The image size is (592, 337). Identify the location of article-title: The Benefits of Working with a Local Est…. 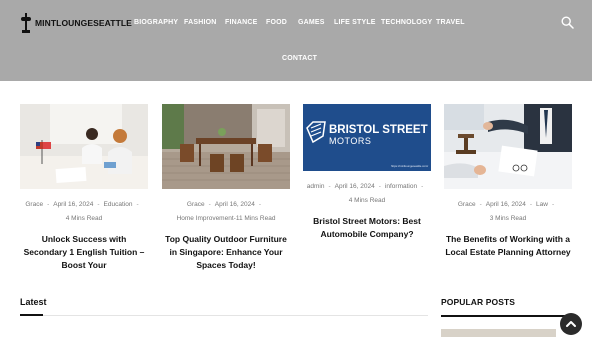
(508, 246).